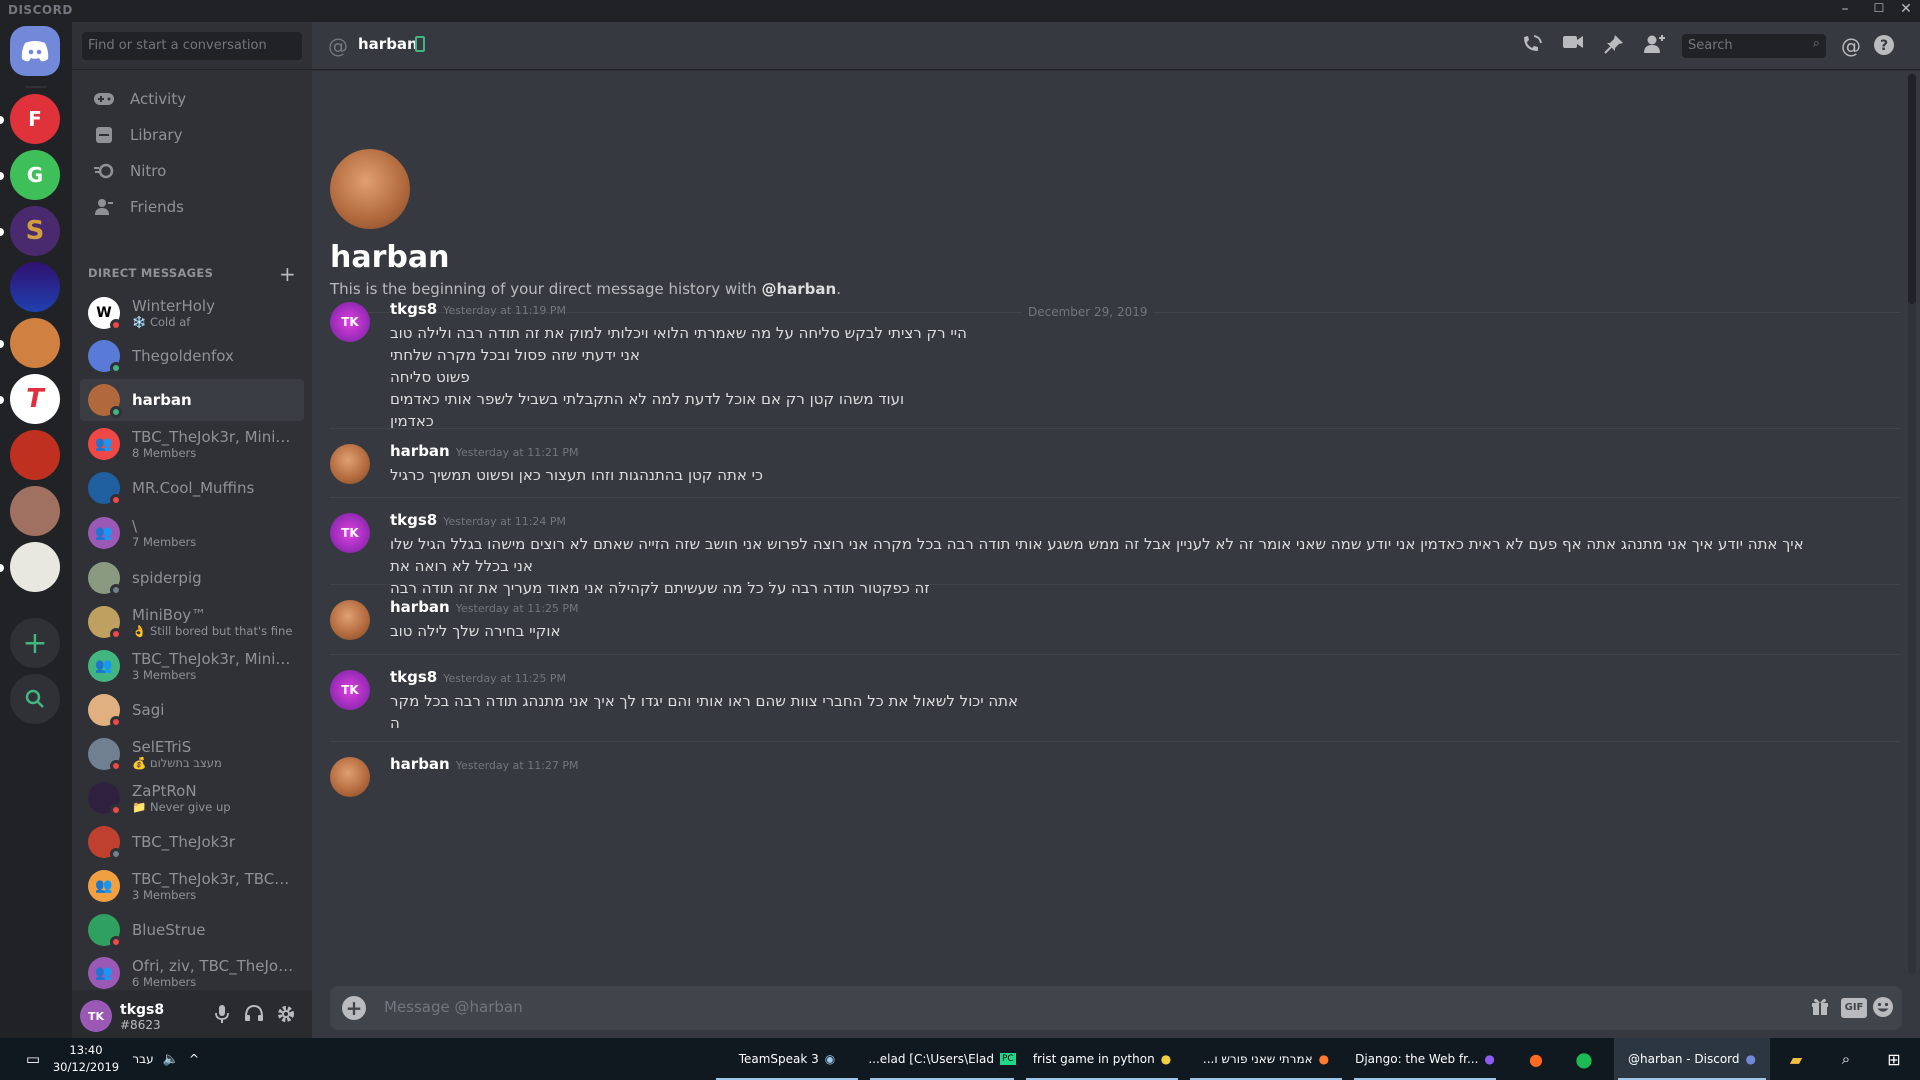 The width and height of the screenshot is (1920, 1080). I want to click on message-header: tkgs8 Yesterday at 11:25 PM, so click(478, 677).